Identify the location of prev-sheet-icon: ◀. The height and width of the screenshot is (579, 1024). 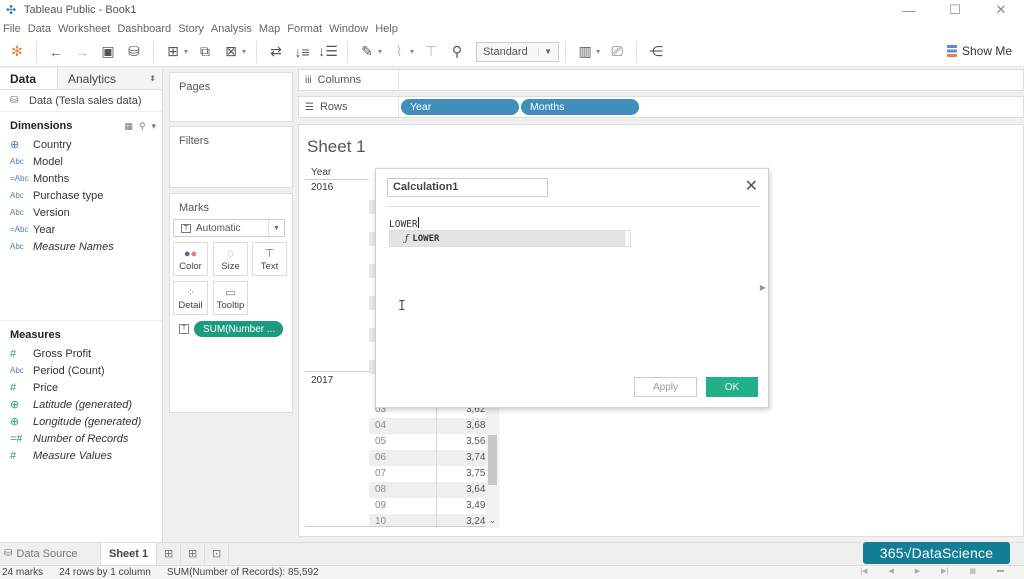
(890, 571).